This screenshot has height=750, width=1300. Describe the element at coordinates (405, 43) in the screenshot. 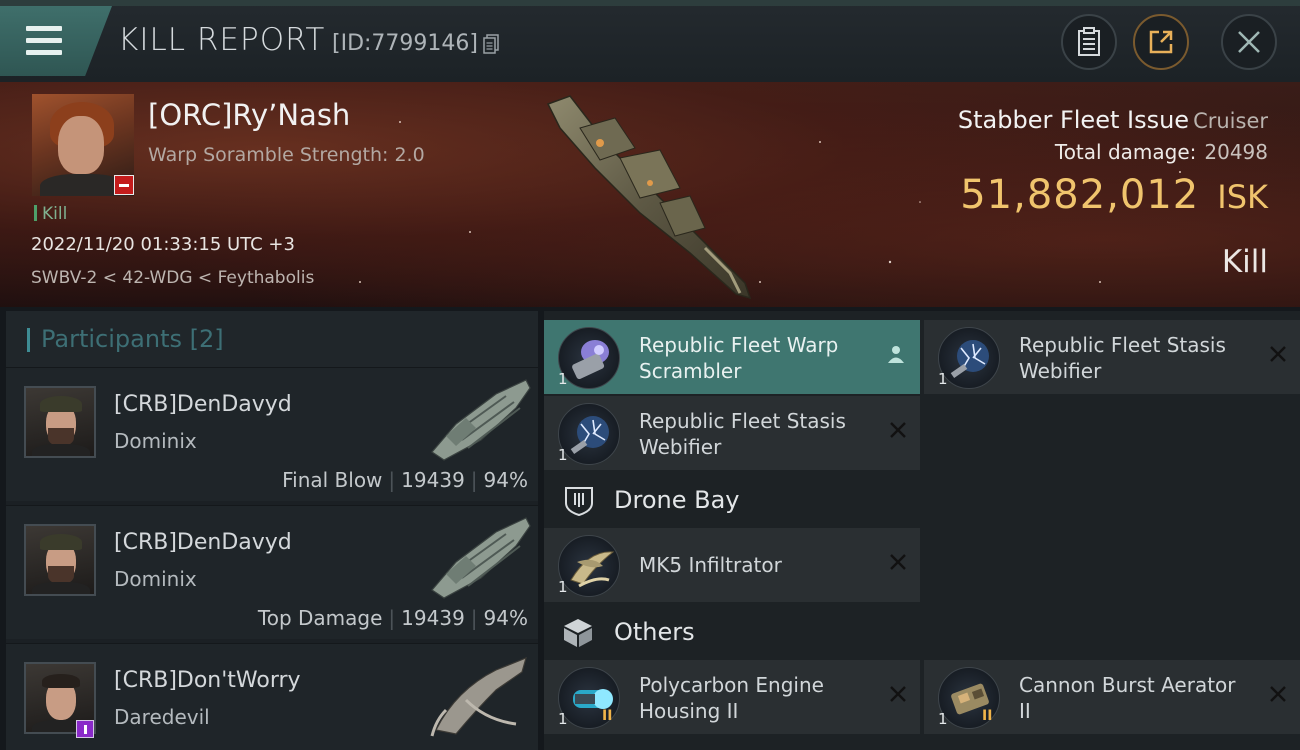

I see `report-id: [ID:7799146]` at that location.